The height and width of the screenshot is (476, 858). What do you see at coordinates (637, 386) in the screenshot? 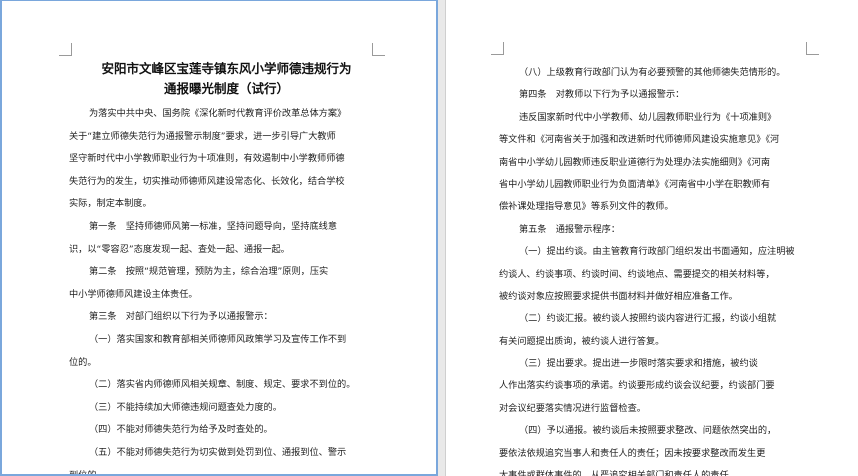
I see `text-line: 人作出落实约谈事项的承诺。约谈要形成约谈会议纪要，约谈部门要` at bounding box center [637, 386].